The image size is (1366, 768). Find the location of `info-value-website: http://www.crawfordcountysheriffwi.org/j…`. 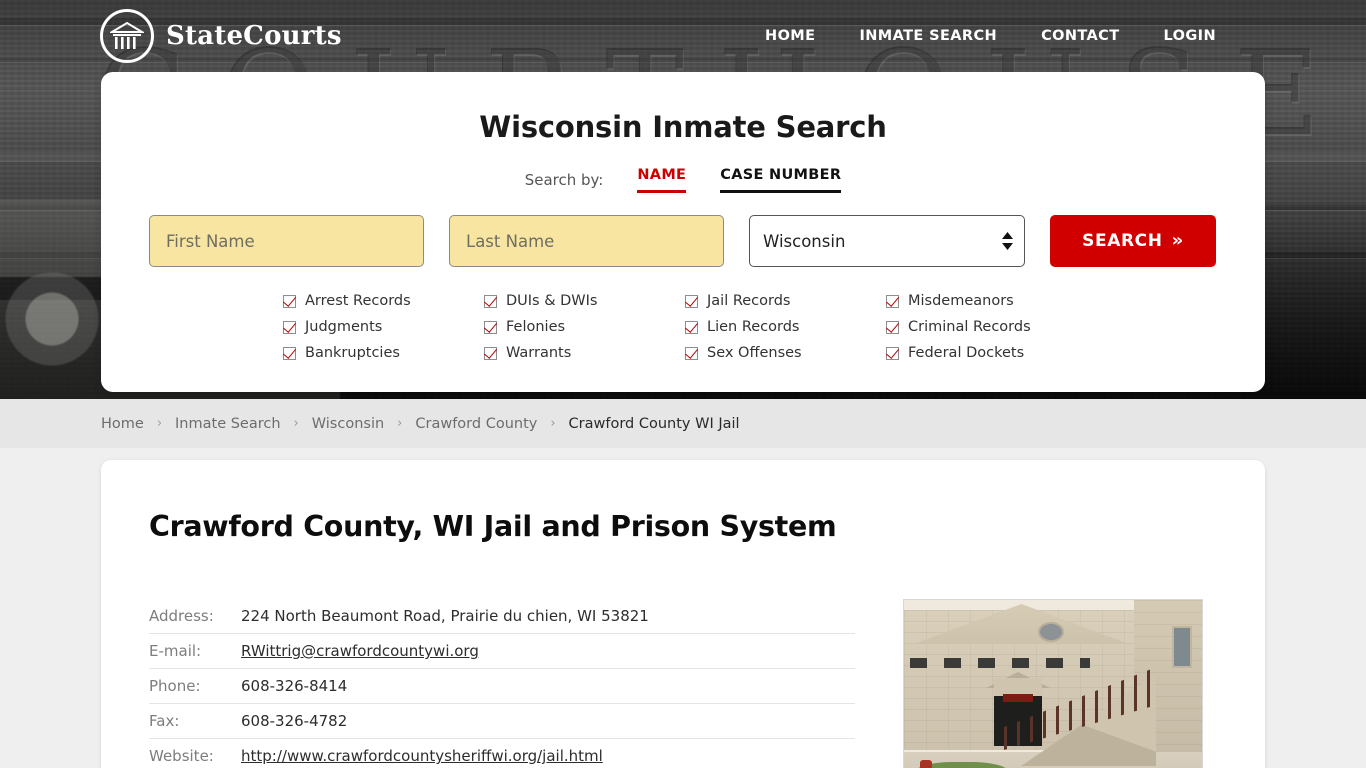

info-value-website: http://www.crawfordcountysheriffwi.org/j… is located at coordinates (422, 756).